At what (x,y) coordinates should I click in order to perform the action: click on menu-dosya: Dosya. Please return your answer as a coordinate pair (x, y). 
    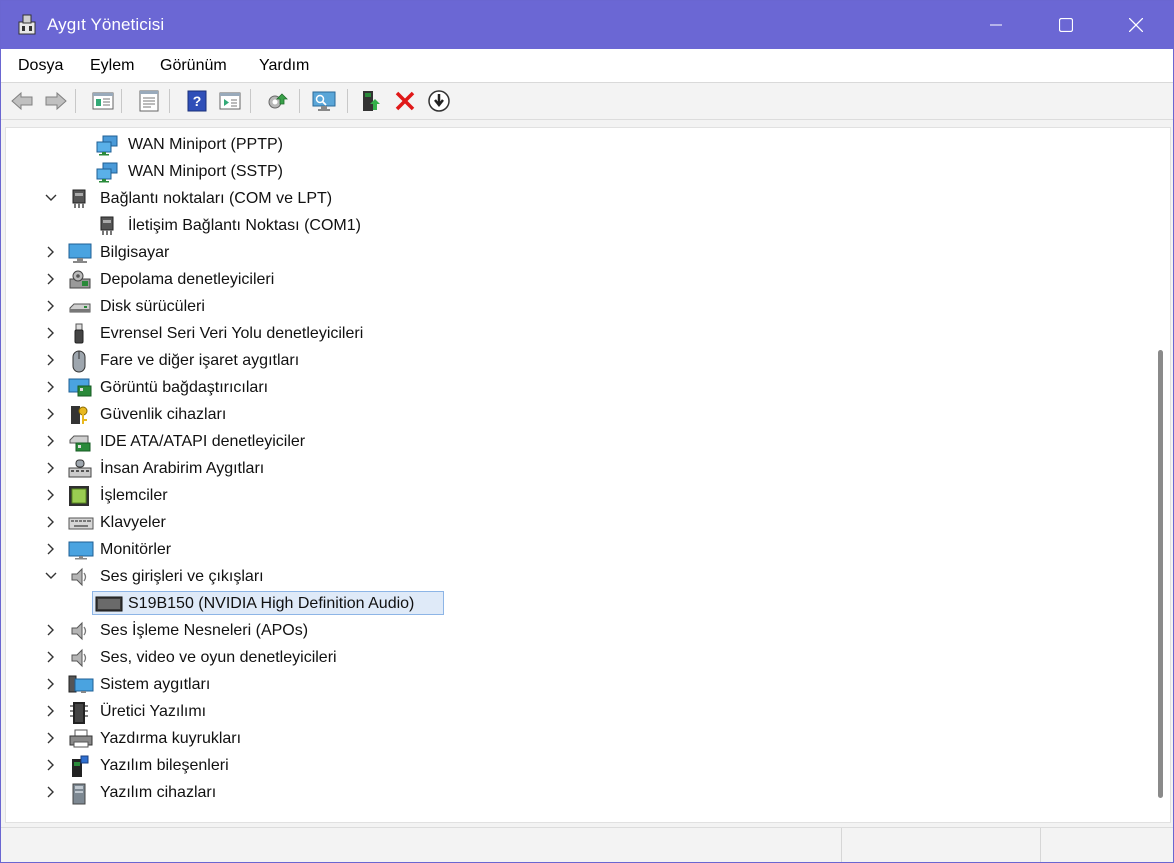
    Looking at the image, I should click on (40, 66).